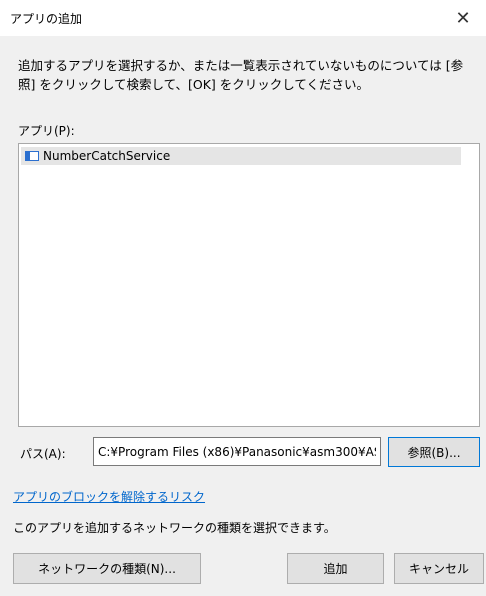 Image resolution: width=486 pixels, height=596 pixels. I want to click on close-icon: ✕, so click(463, 18).